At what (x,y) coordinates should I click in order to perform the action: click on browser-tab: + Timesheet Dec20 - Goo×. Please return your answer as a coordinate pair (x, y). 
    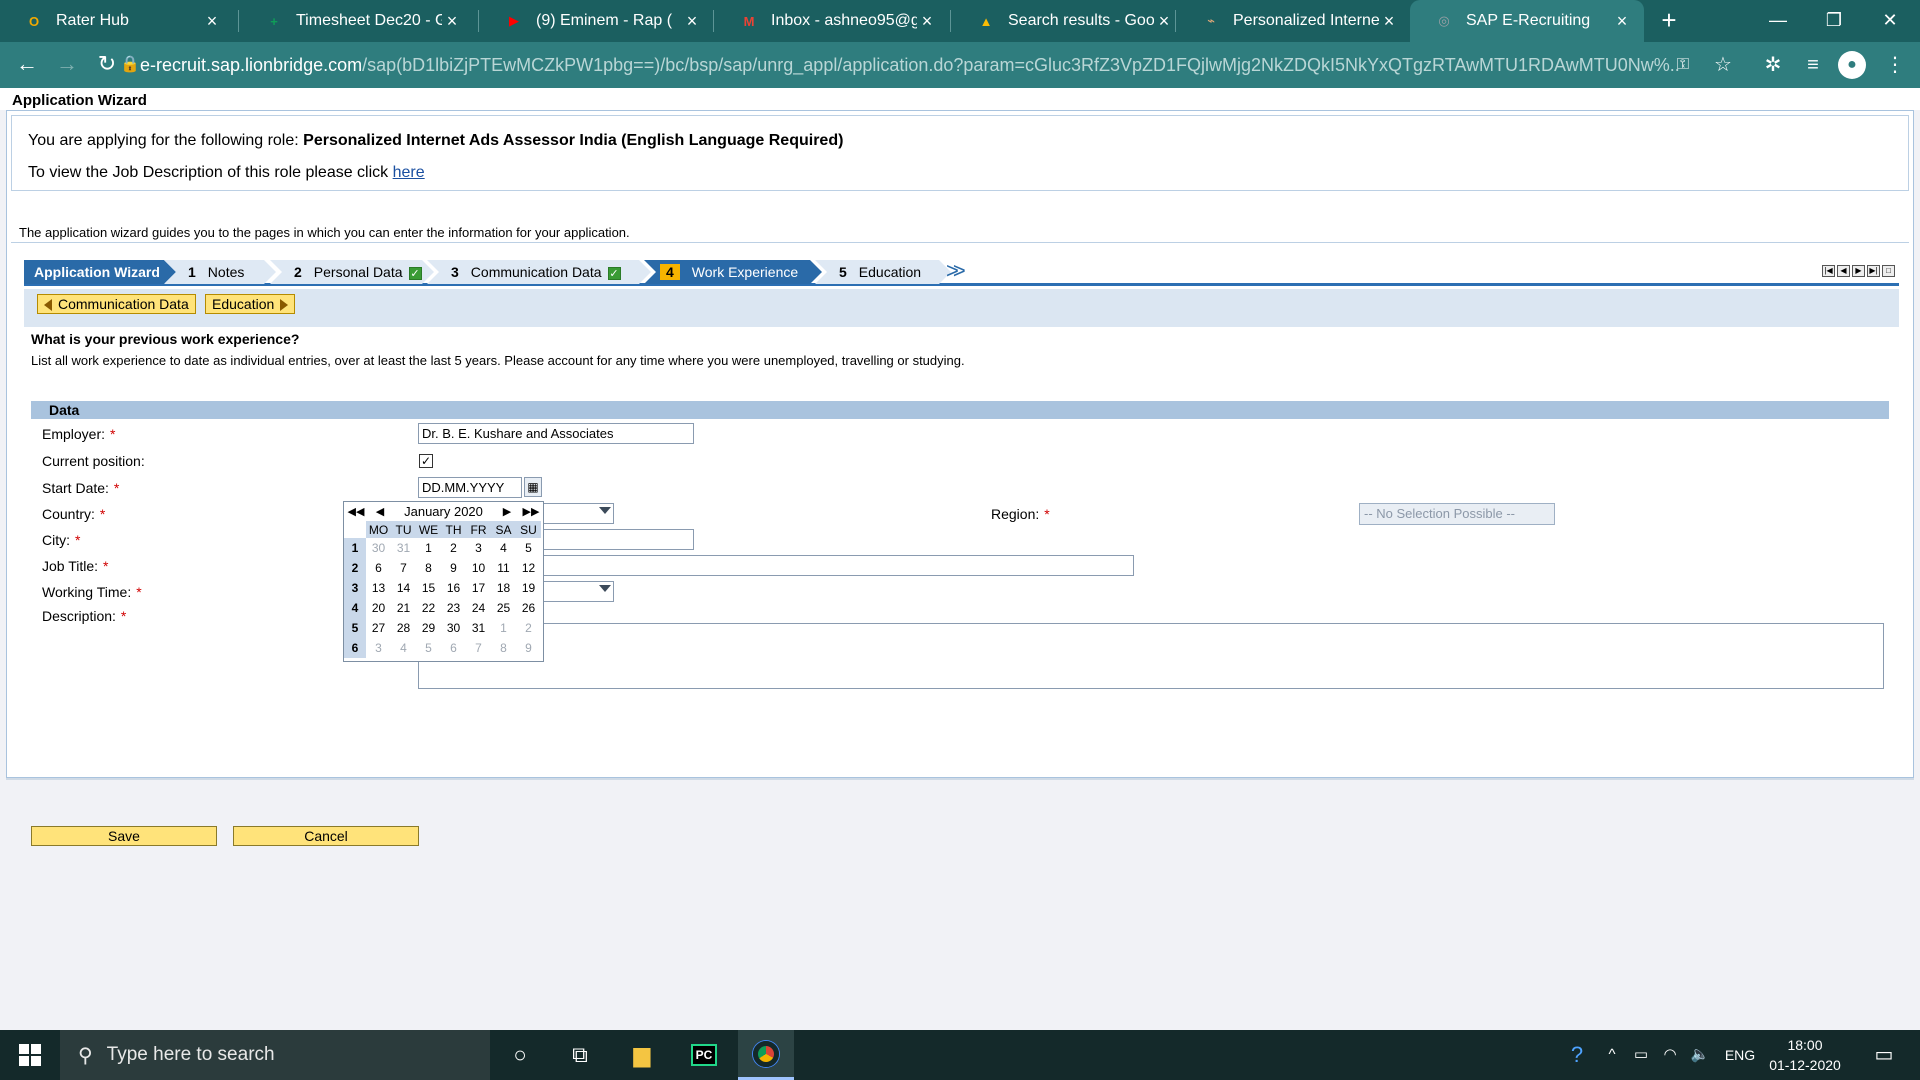
    Looking at the image, I should click on (357, 21).